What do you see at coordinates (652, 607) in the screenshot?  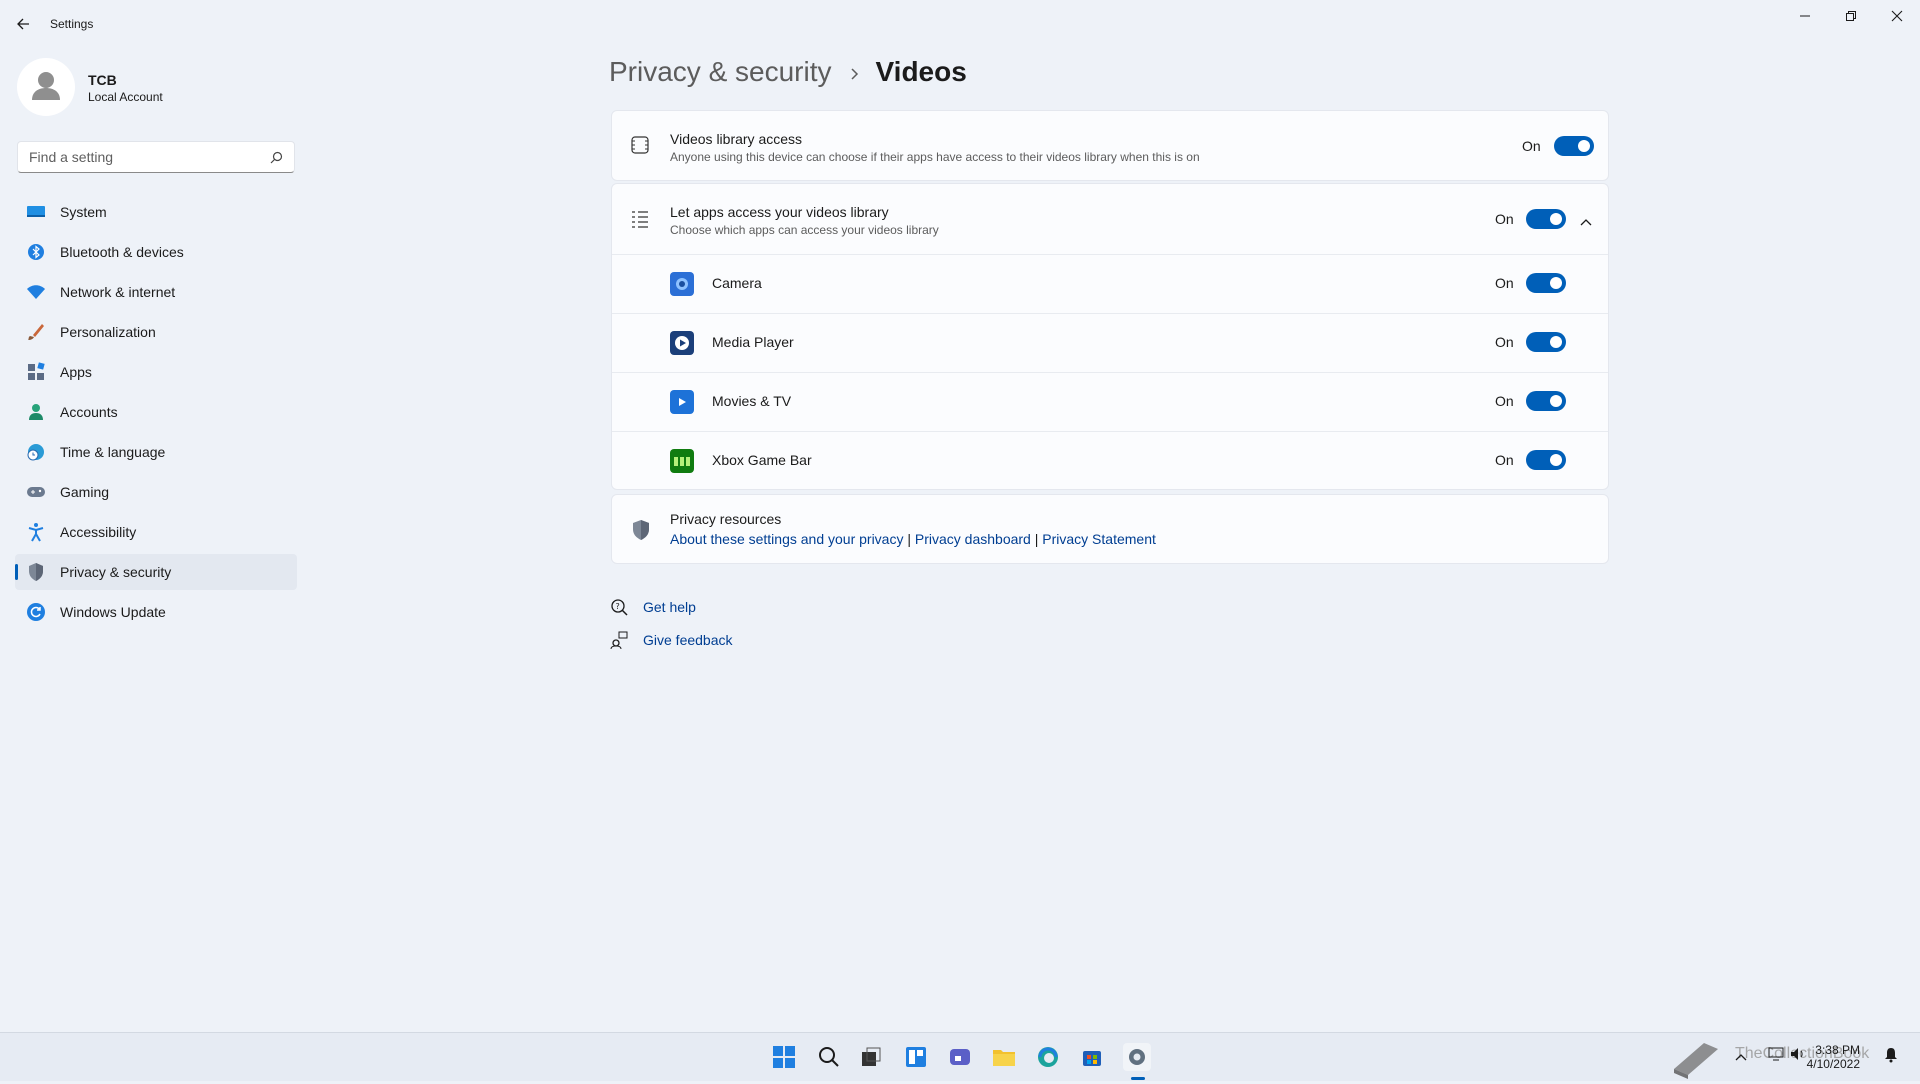 I see `get-help-link: ? Get help` at bounding box center [652, 607].